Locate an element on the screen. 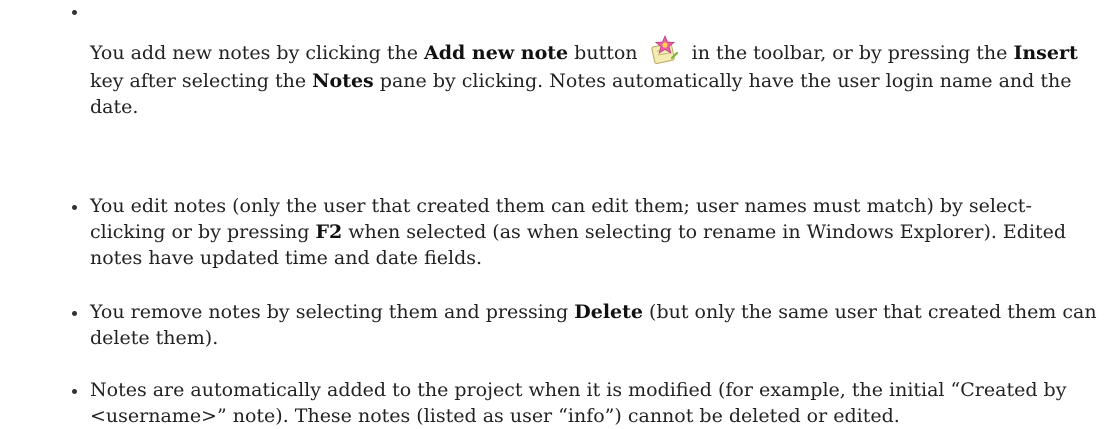 This screenshot has width=1117, height=429. text-run: key after selecting the is located at coordinates (201, 81).